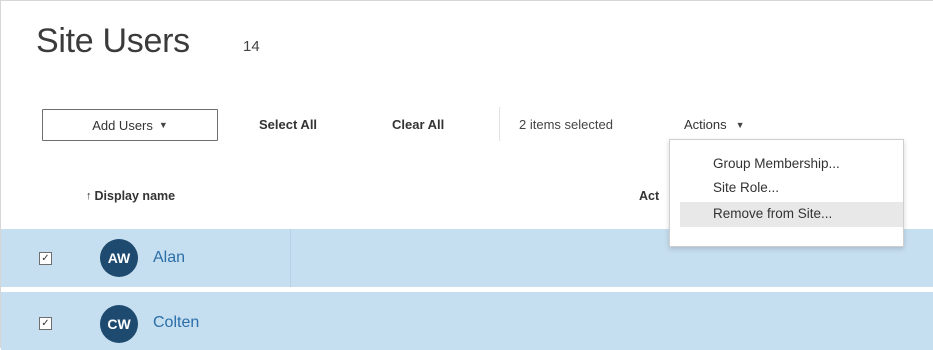  What do you see at coordinates (122, 125) in the screenshot?
I see `add-users-label: Add Users` at bounding box center [122, 125].